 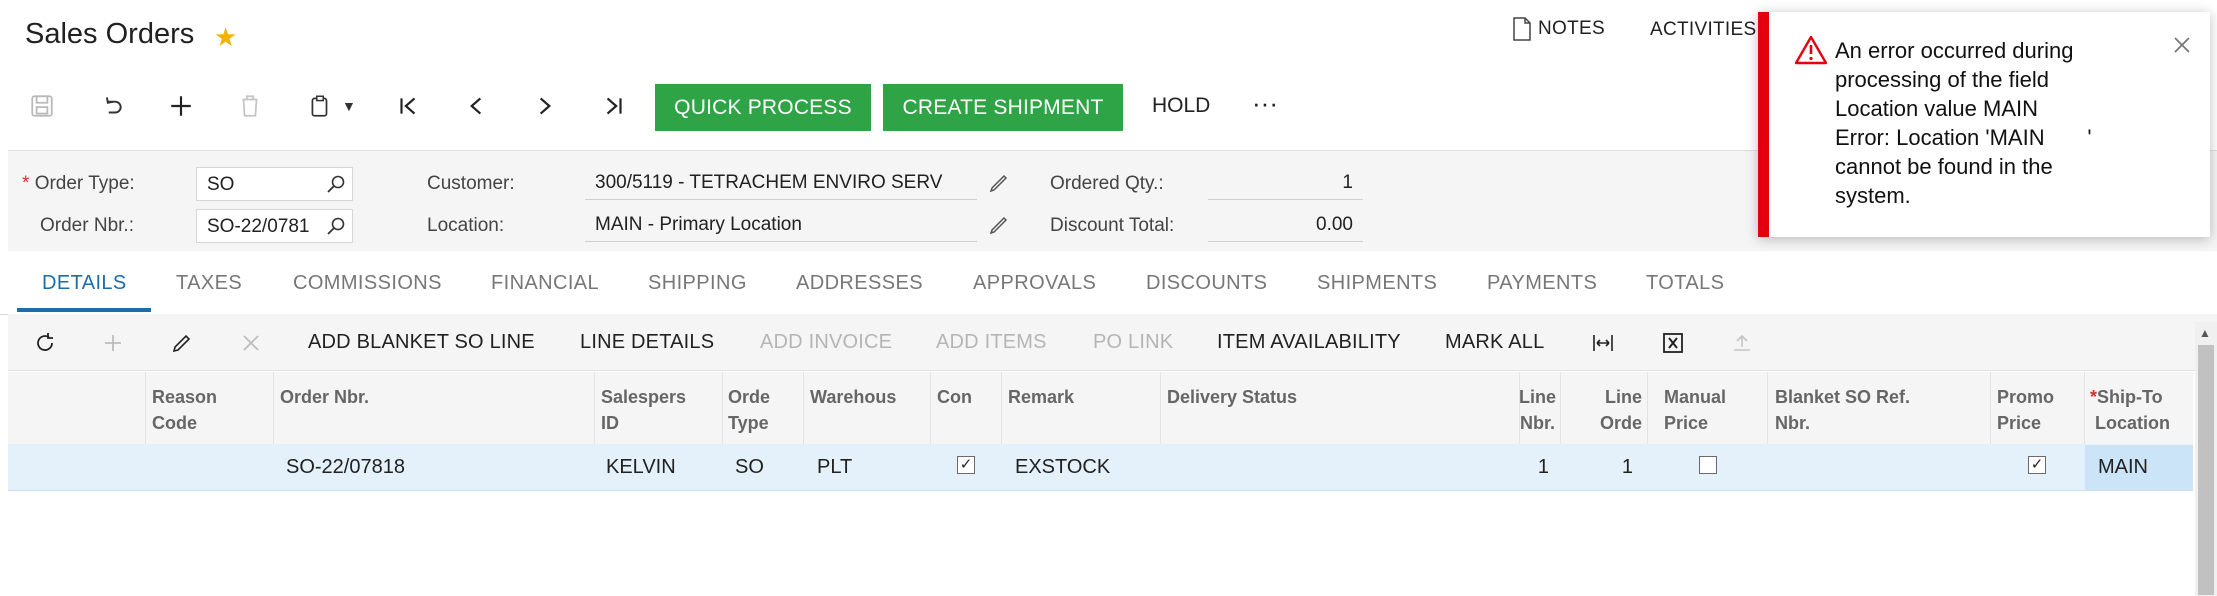 What do you see at coordinates (749, 410) in the screenshot?
I see `column-header-order-type: Orde Type` at bounding box center [749, 410].